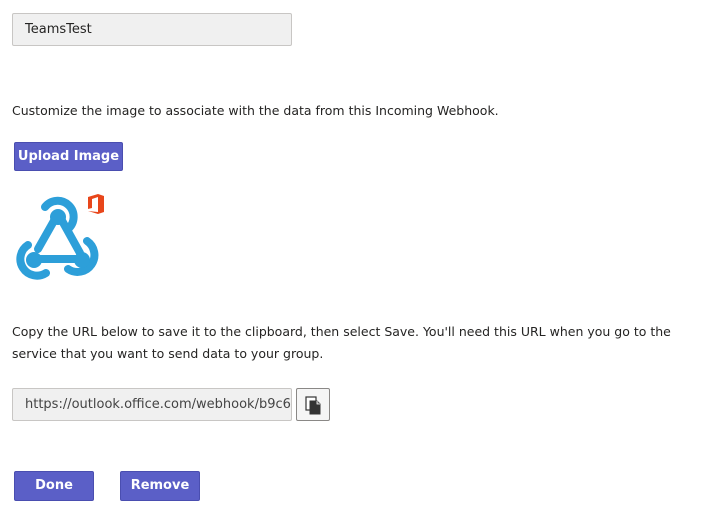 The height and width of the screenshot is (509, 712). I want to click on office-icon, so click(96, 204).